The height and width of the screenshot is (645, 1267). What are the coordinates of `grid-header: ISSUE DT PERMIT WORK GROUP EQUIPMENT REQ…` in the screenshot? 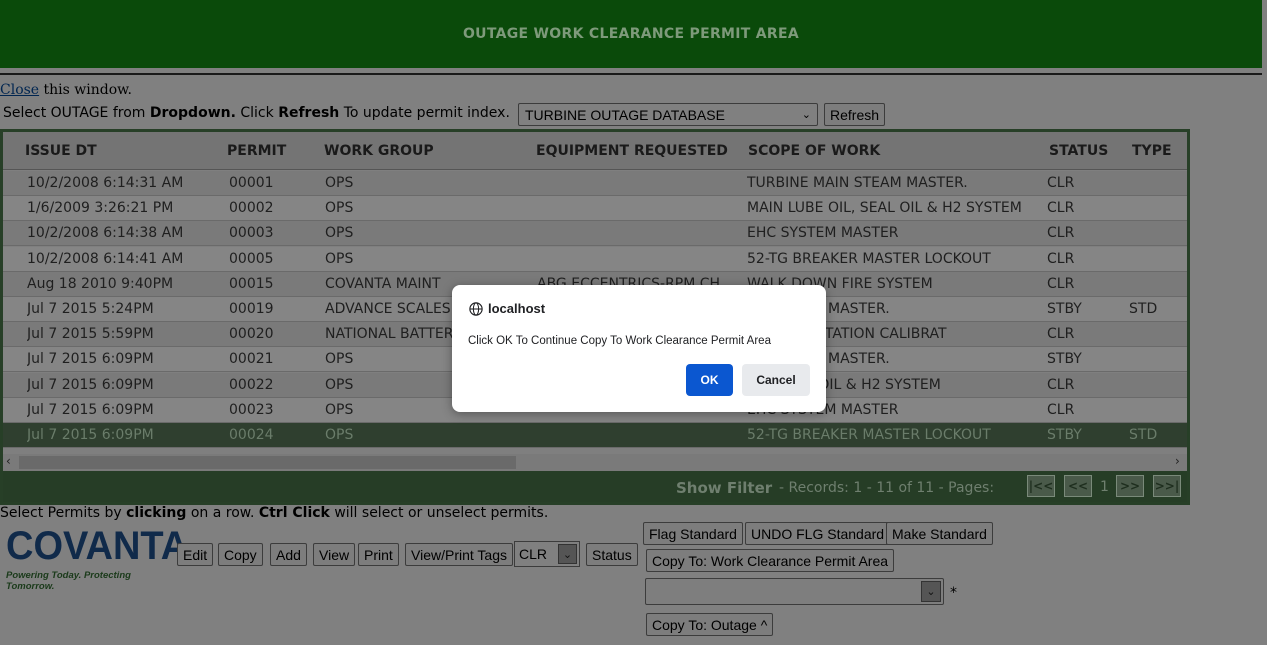 It's located at (595, 151).